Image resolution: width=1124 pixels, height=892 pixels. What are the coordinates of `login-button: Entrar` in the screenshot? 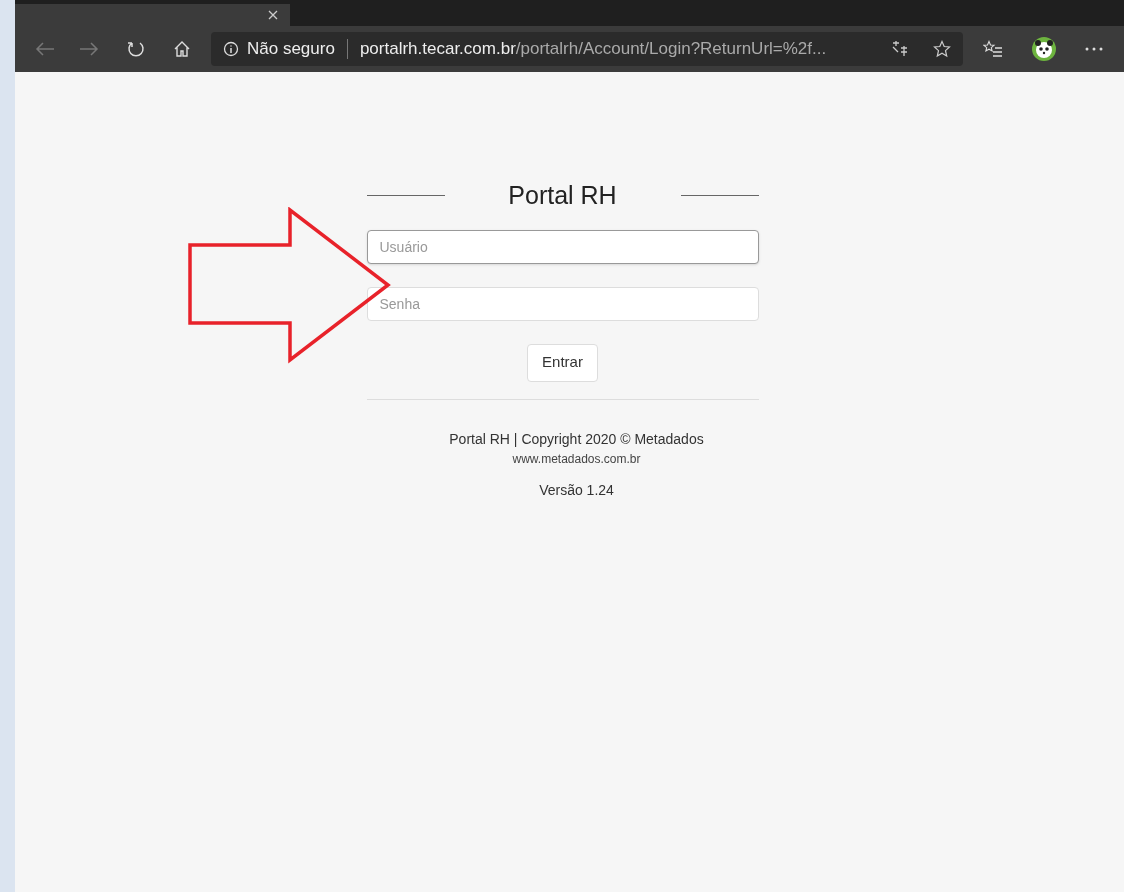 It's located at (562, 362).